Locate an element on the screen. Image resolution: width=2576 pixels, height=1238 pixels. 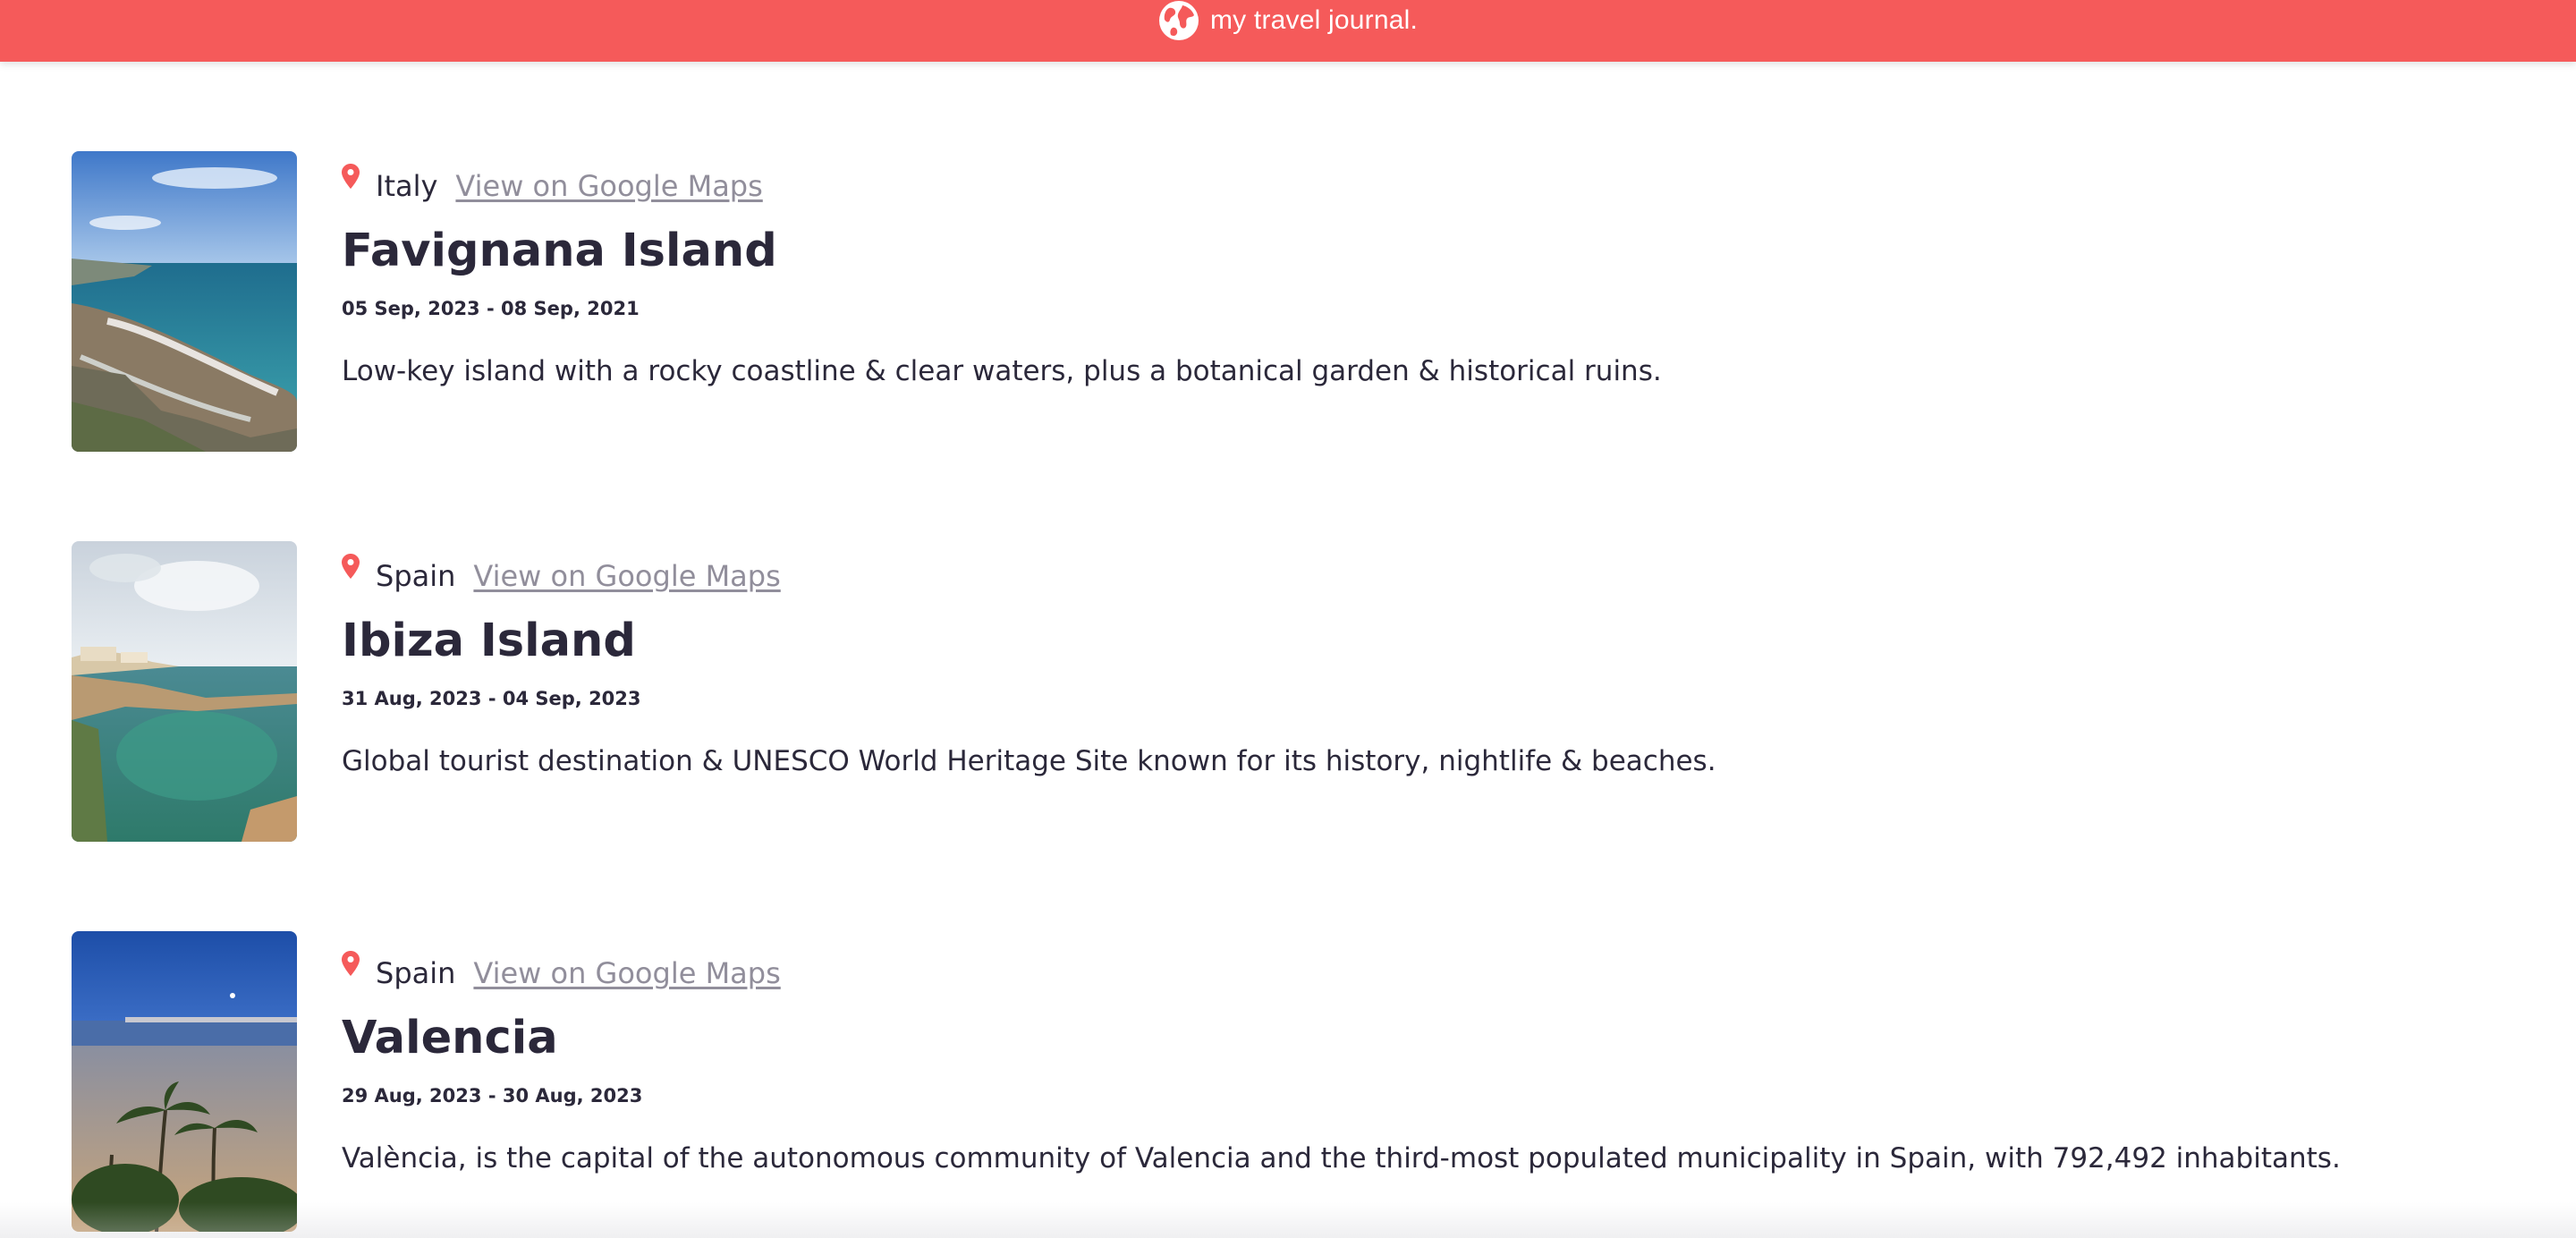
coastal-rocks-photo is located at coordinates (184, 301).